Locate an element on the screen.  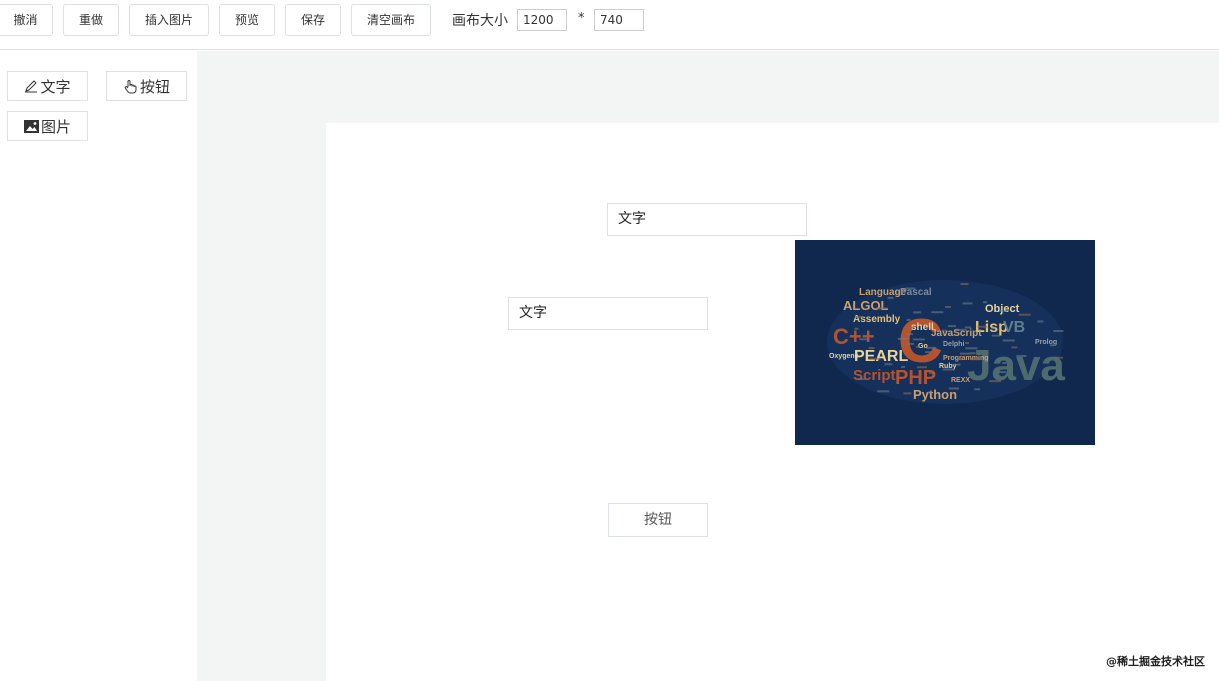
word-cloud-word: C is located at coordinates (920, 341).